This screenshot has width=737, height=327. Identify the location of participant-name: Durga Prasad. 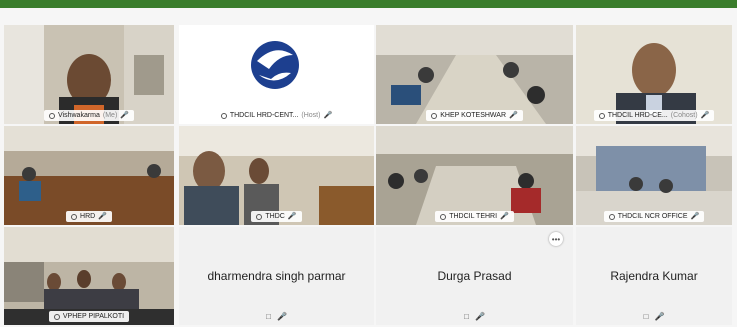
(474, 276).